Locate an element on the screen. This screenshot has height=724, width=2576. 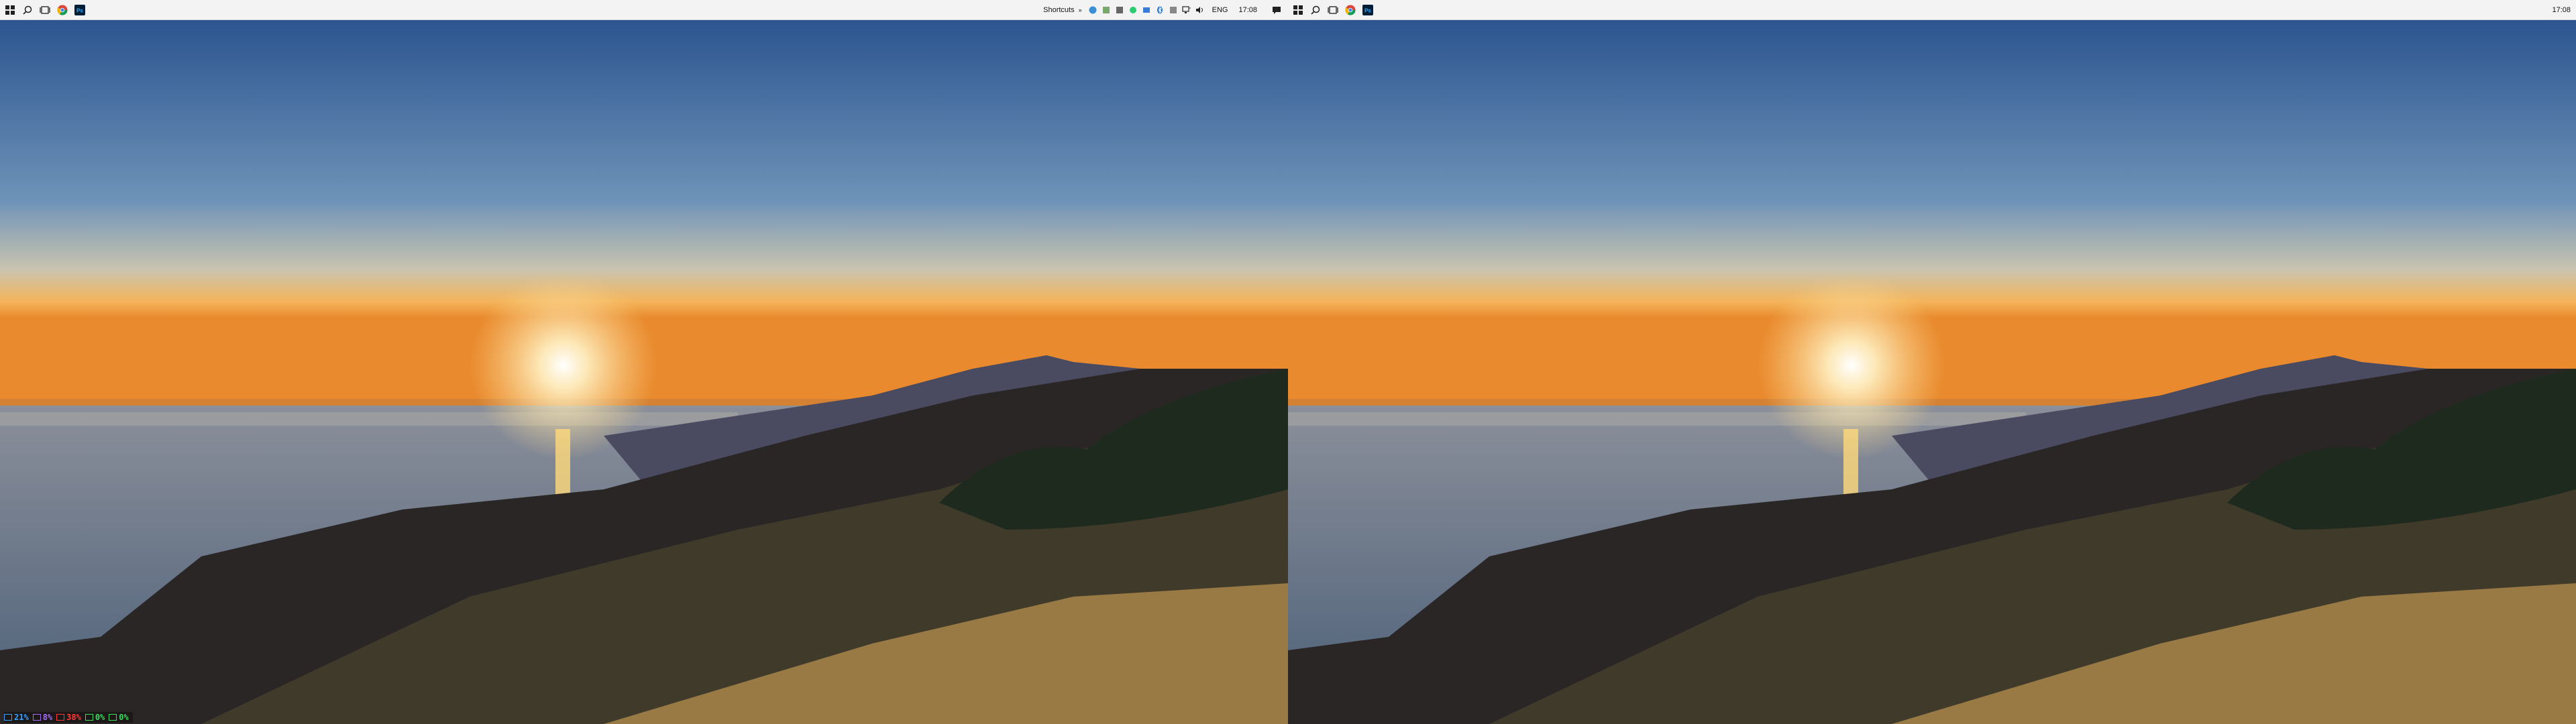
network-usage-meter-2: 0% is located at coordinates (119, 717).